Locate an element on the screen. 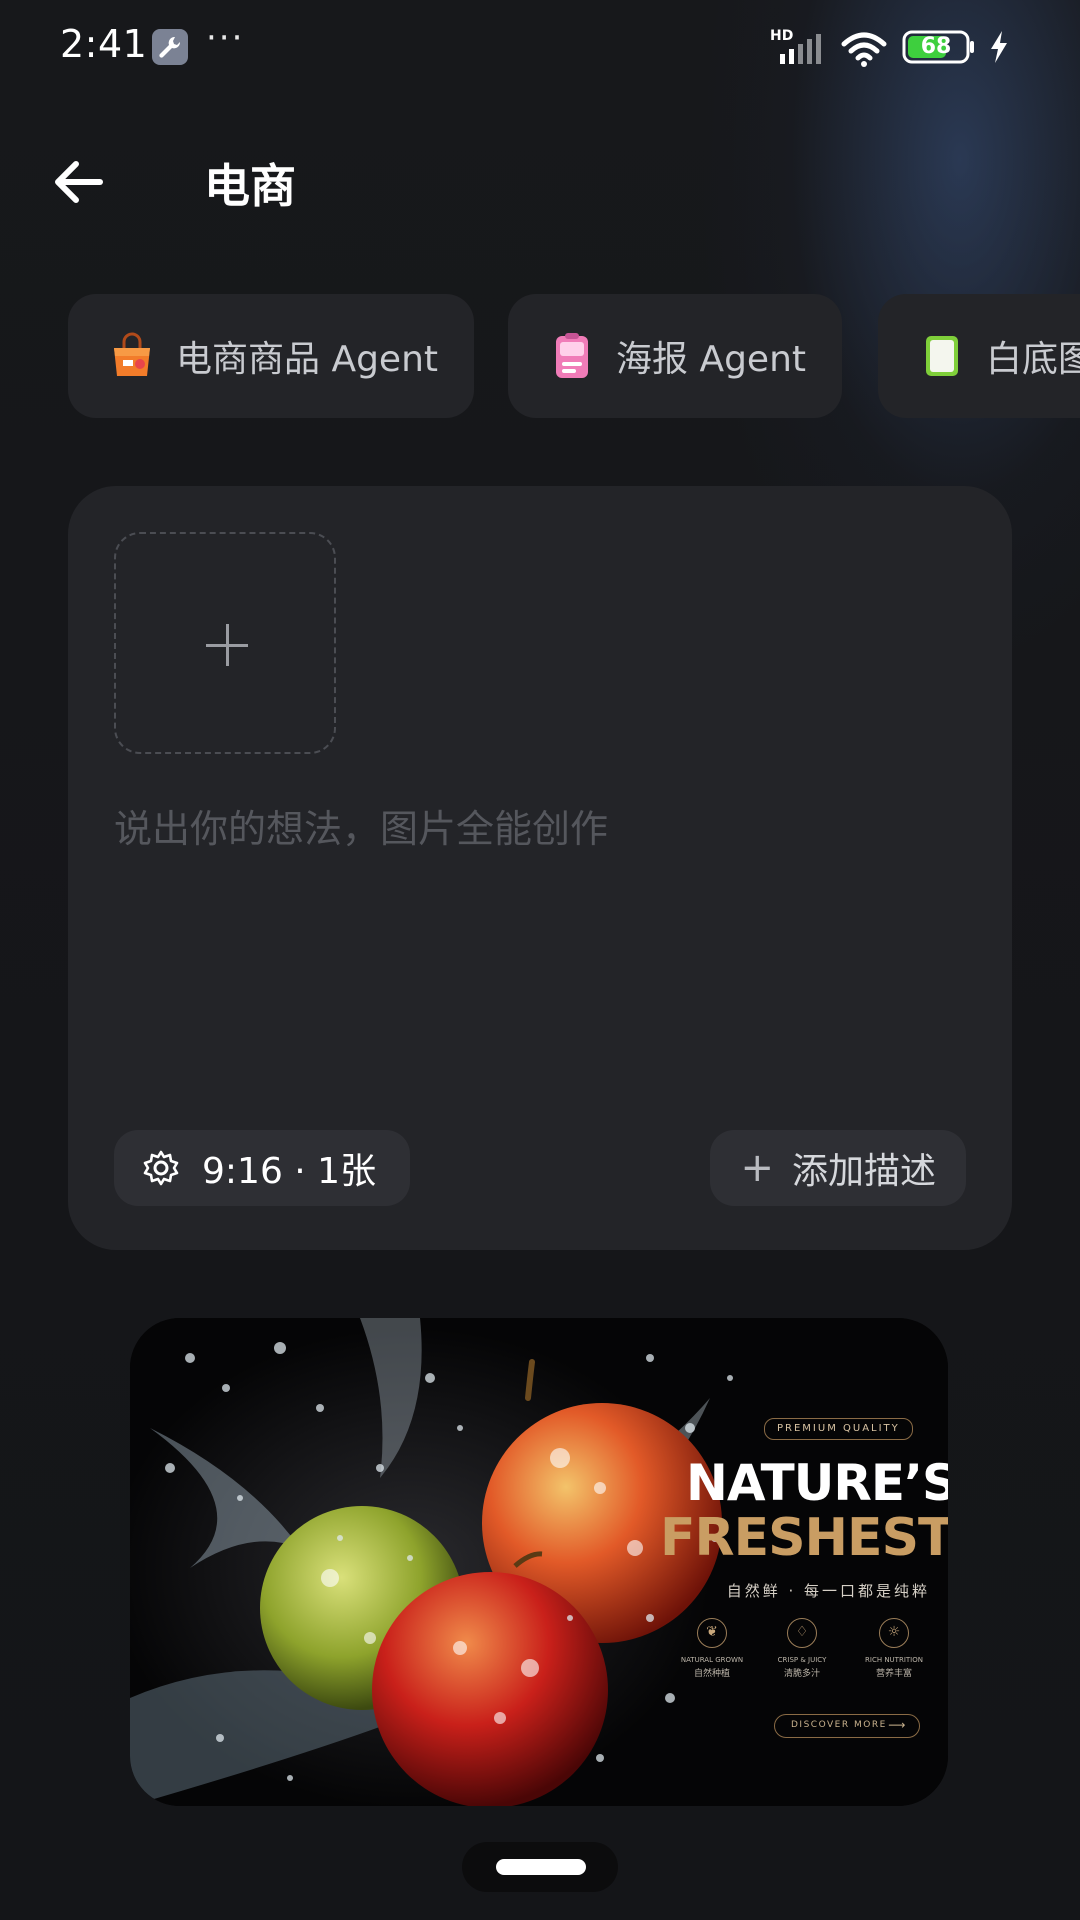  poster-icon is located at coordinates (572, 355).